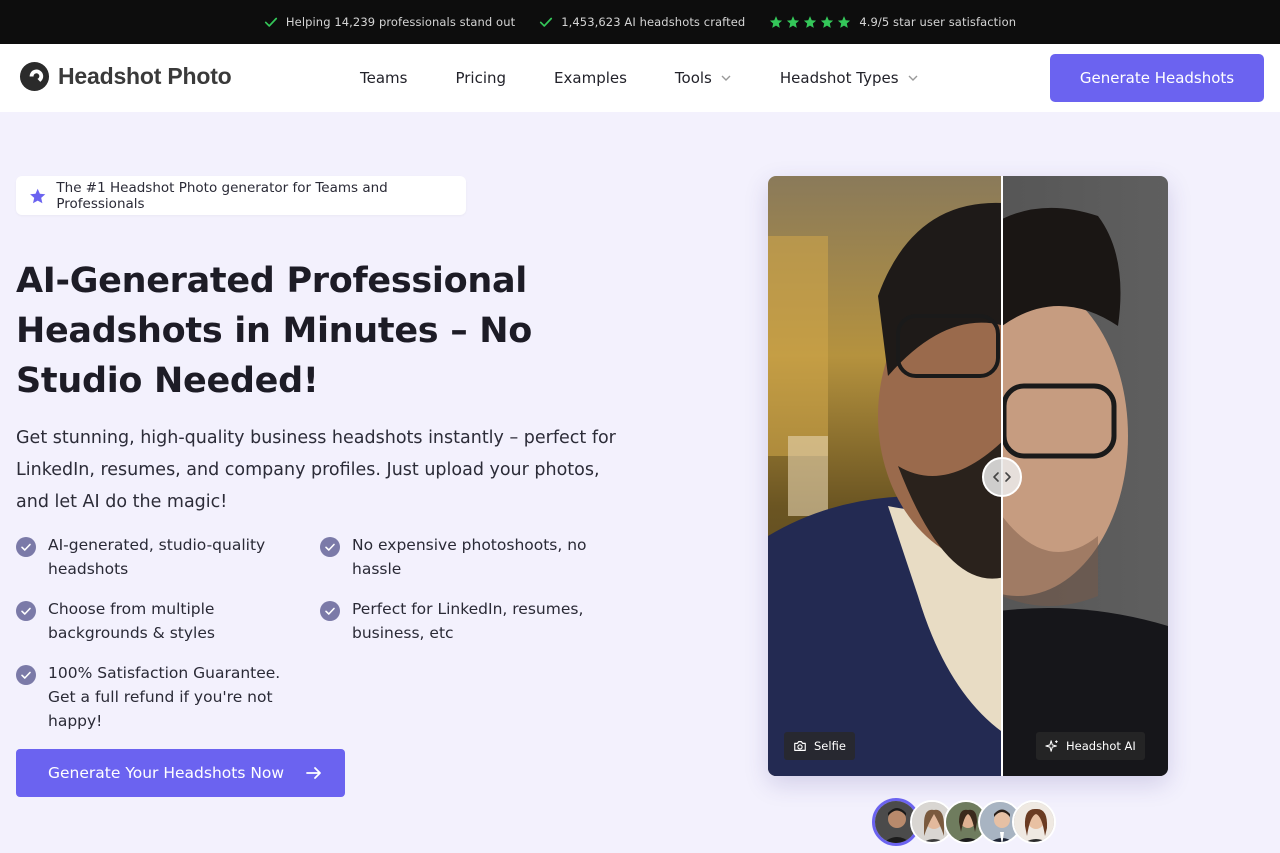  Describe the element at coordinates (1157, 78) in the screenshot. I see `generate-headshots-button: Generate Headshots` at that location.